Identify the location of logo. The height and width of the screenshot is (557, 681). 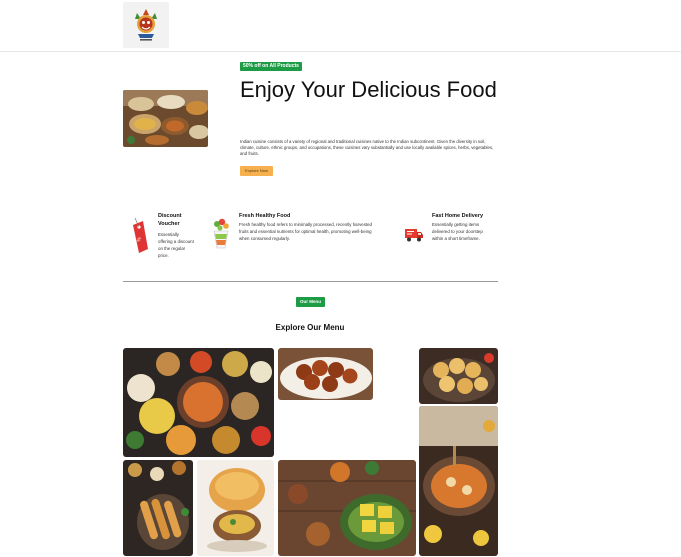
(146, 25).